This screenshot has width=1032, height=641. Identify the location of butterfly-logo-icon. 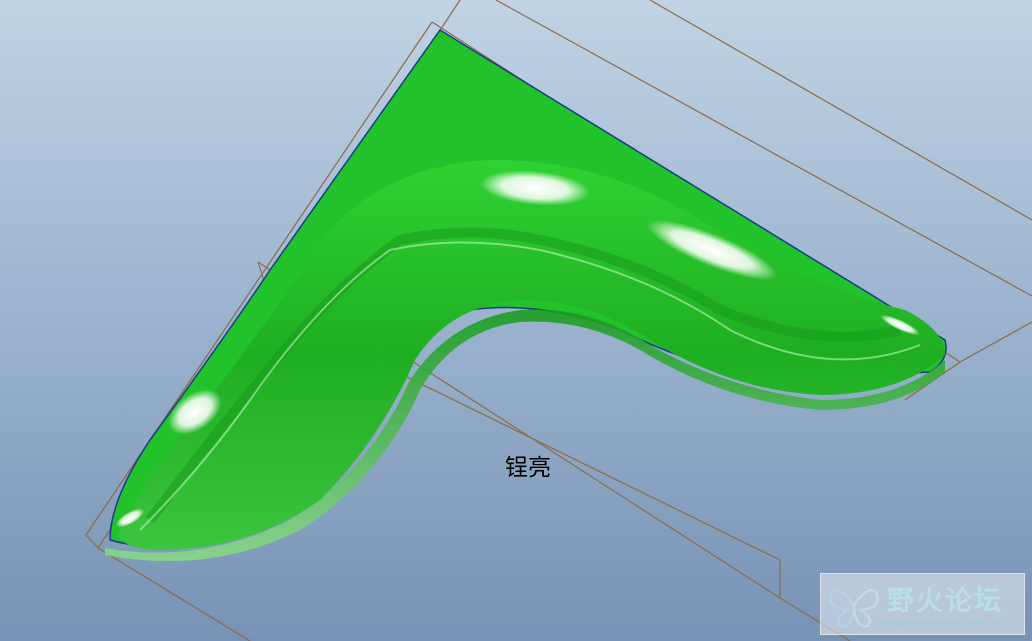
(854, 608).